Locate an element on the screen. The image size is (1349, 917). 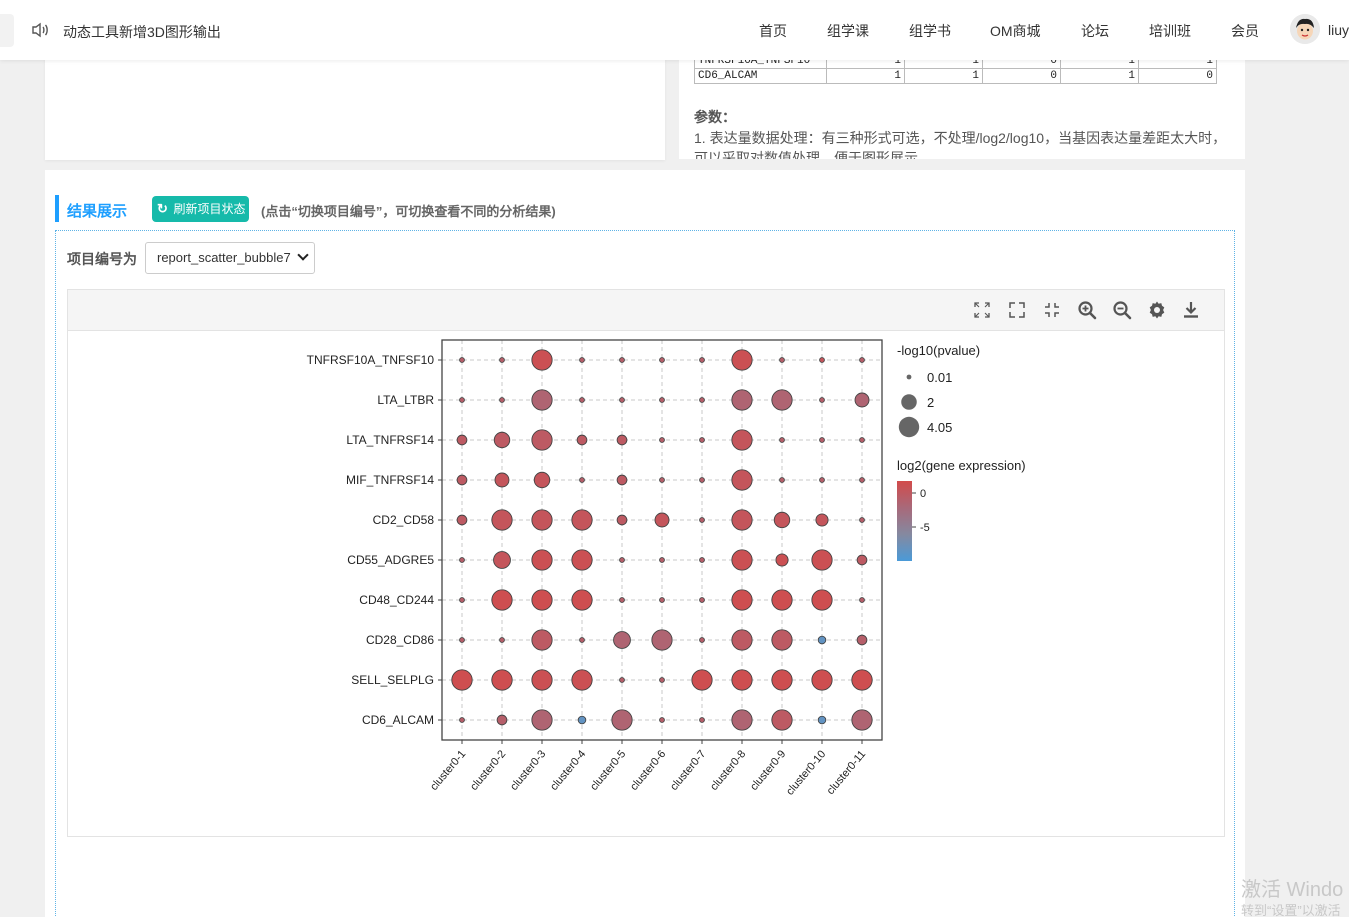
table-cell: 1 is located at coordinates (943, 76).